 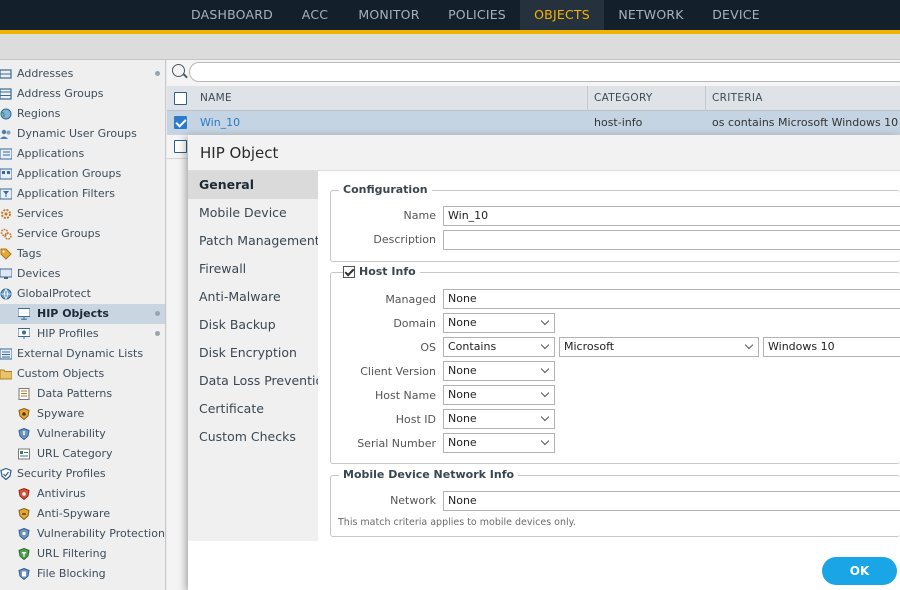 What do you see at coordinates (82, 574) in the screenshot?
I see `tree-item-file-blocking: File Blocking` at bounding box center [82, 574].